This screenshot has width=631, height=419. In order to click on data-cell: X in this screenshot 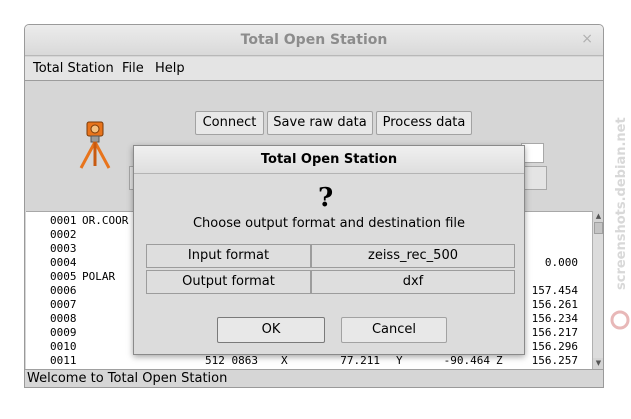, I will do `click(284, 360)`.